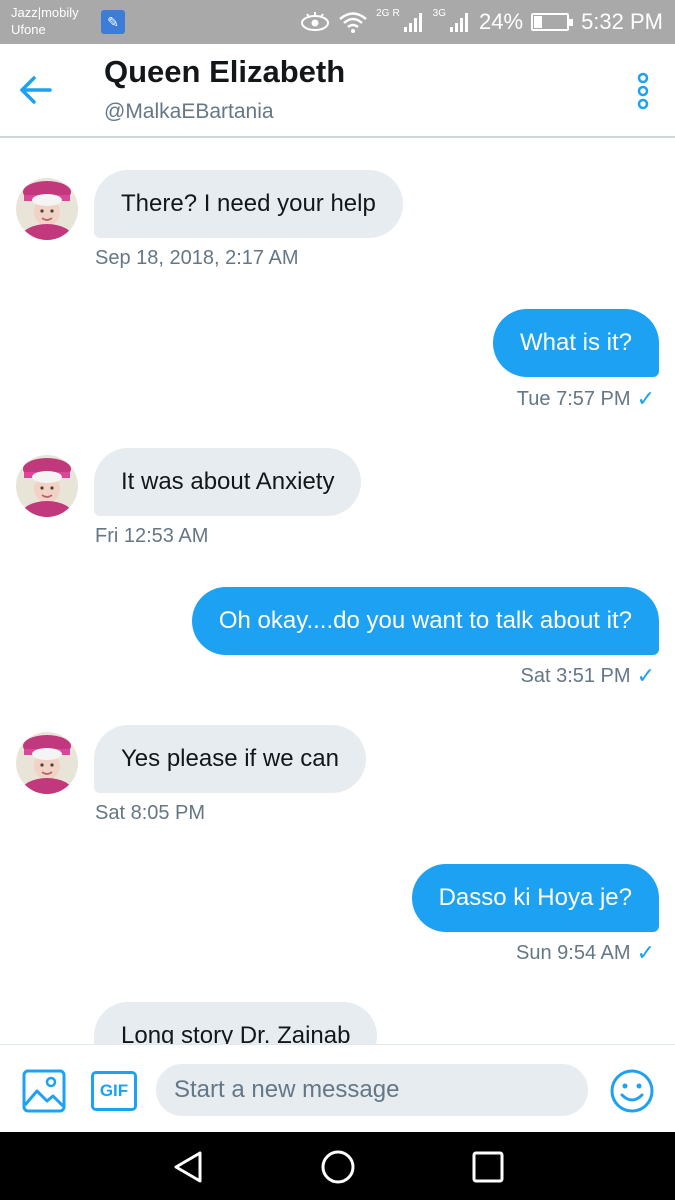  What do you see at coordinates (501, 21) in the screenshot?
I see `battery-percent: 24%` at bounding box center [501, 21].